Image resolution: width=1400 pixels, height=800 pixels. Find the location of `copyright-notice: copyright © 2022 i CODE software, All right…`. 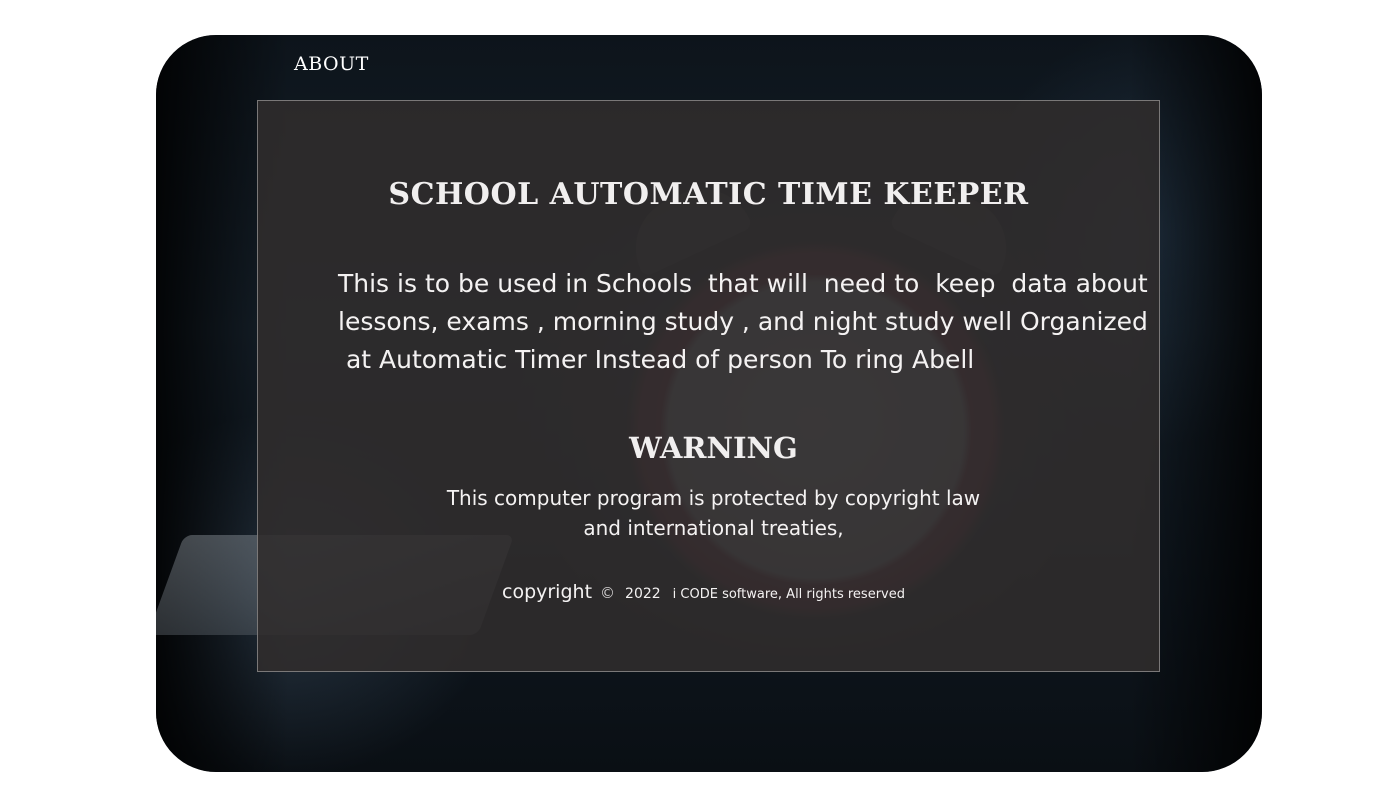

copyright-notice: copyright © 2022 i CODE software, All right… is located at coordinates (703, 592).